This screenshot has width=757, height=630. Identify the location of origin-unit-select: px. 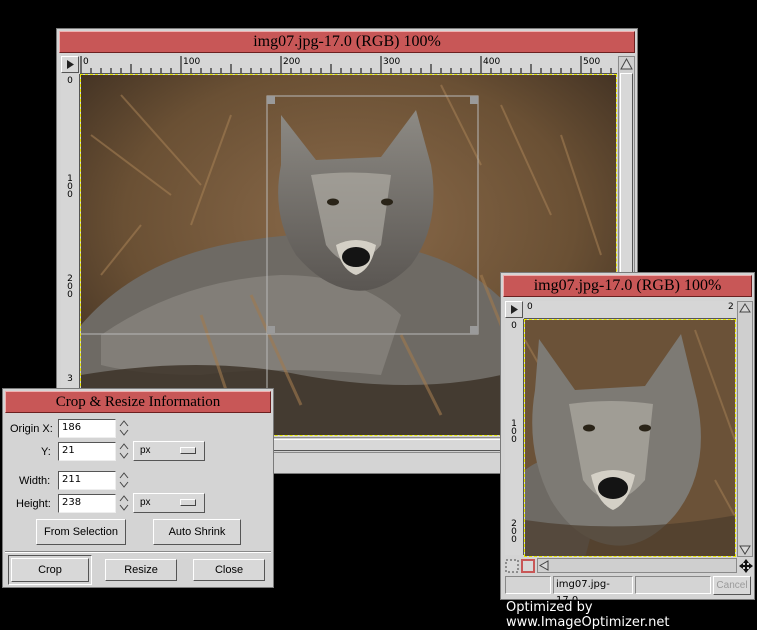
(169, 451).